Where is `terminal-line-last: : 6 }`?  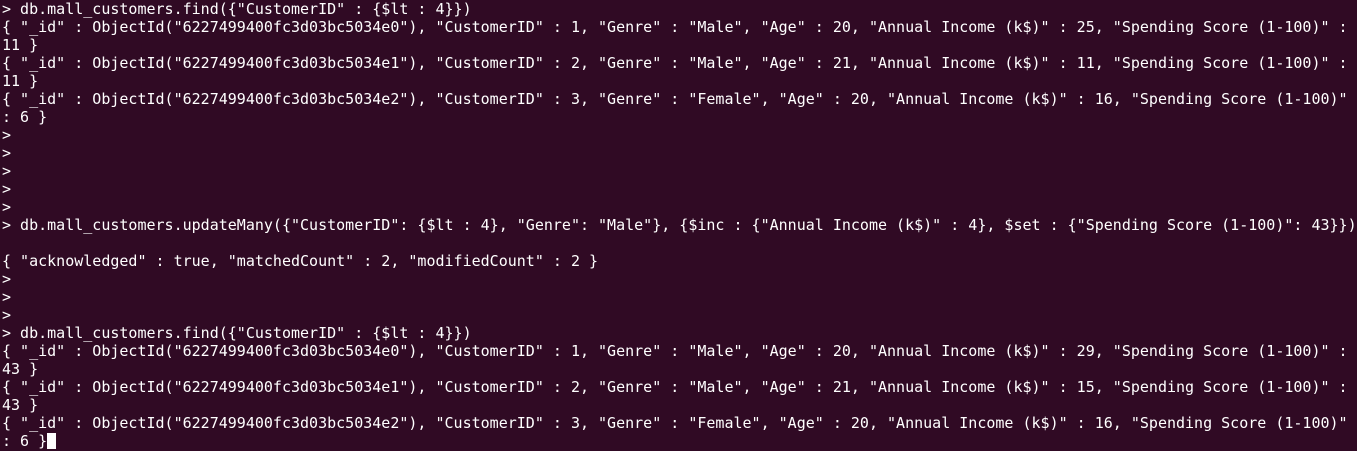 terminal-line-last: : 6 } is located at coordinates (679, 441).